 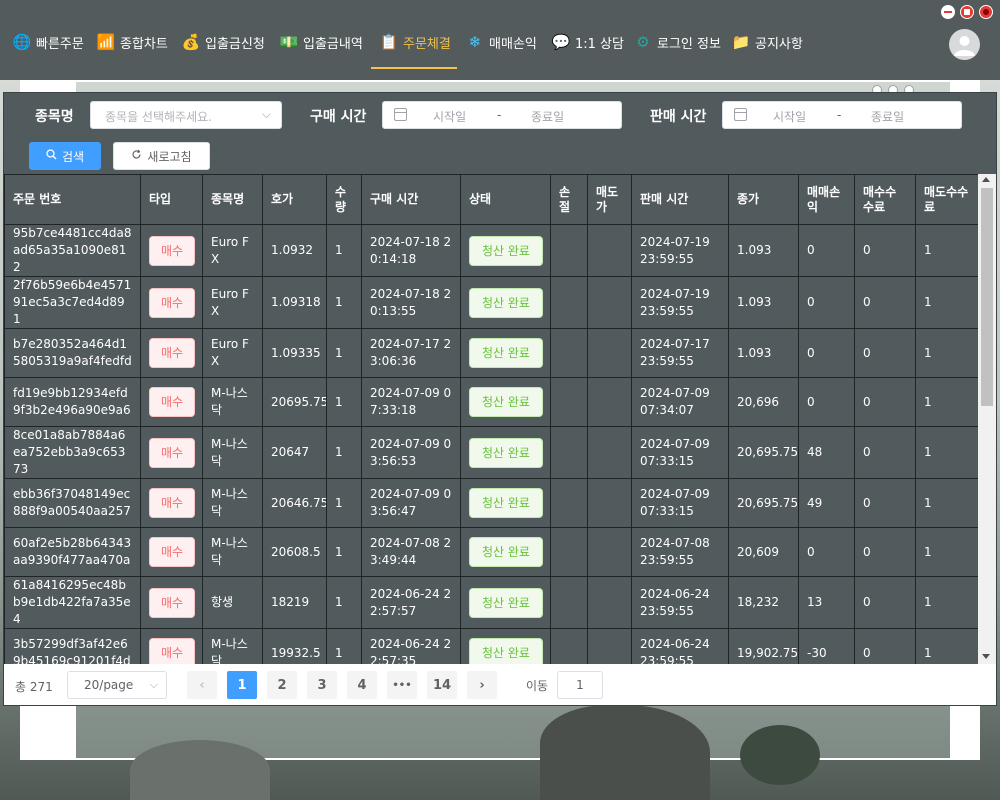 I want to click on sell-time-cell: 2024-07-19 23:59:55, so click(x=680, y=302).